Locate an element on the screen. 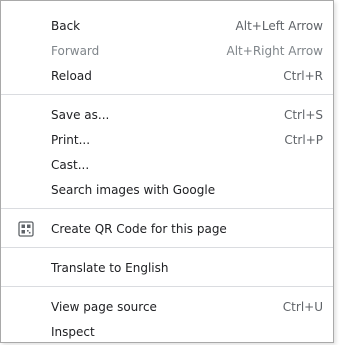 This screenshot has width=346, height=345. menu-item-save-as: Save as... Ctrl+S is located at coordinates (167, 114).